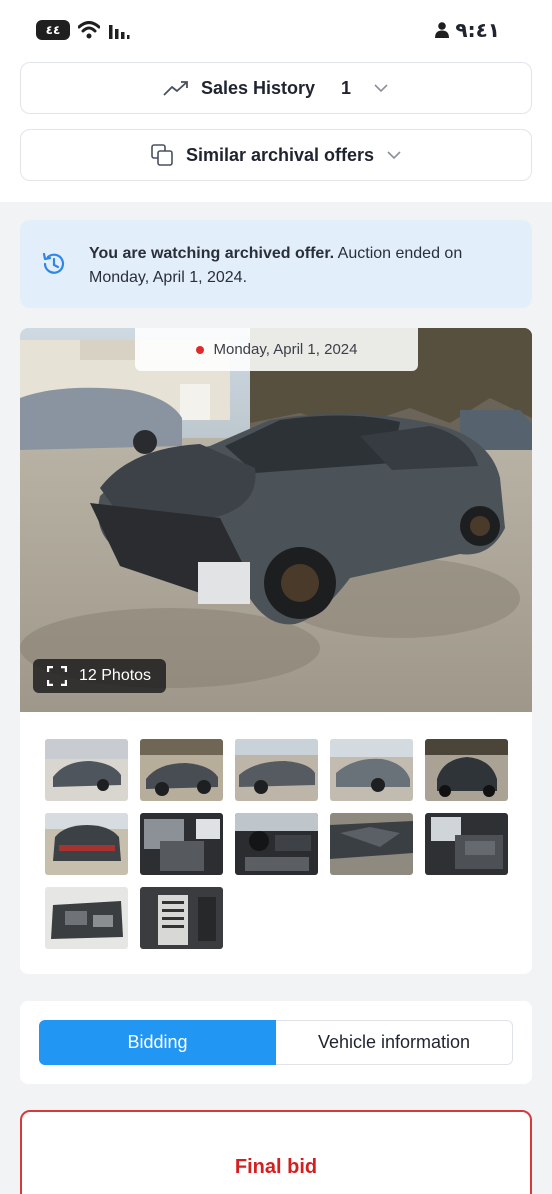 The image size is (552, 1194). I want to click on status-dot, so click(199, 349).